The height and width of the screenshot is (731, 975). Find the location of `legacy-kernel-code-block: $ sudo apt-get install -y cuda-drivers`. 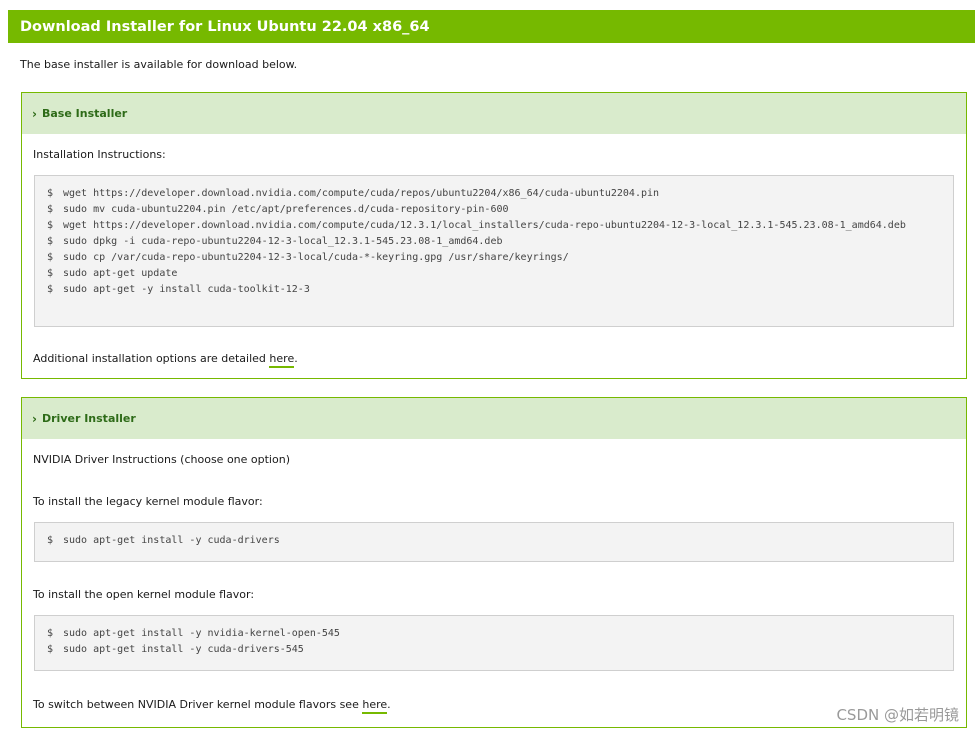

legacy-kernel-code-block: $ sudo apt-get install -y cuda-drivers is located at coordinates (494, 542).